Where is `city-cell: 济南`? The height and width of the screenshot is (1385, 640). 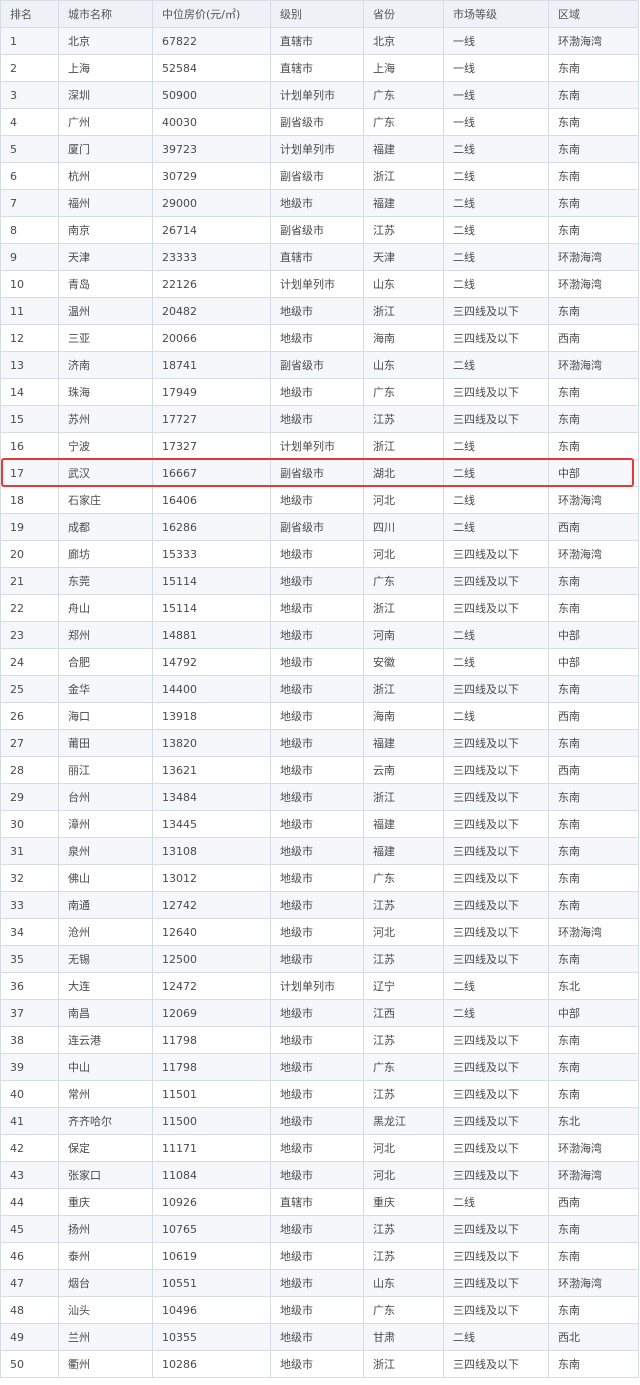 city-cell: 济南 is located at coordinates (105, 365).